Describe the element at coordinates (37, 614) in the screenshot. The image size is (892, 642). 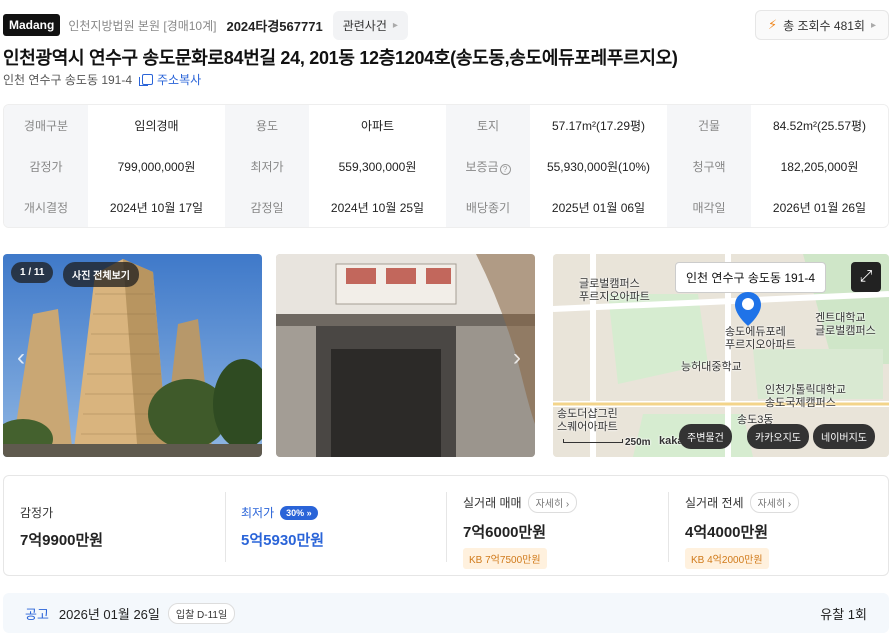
I see `notice-label: 공고` at that location.